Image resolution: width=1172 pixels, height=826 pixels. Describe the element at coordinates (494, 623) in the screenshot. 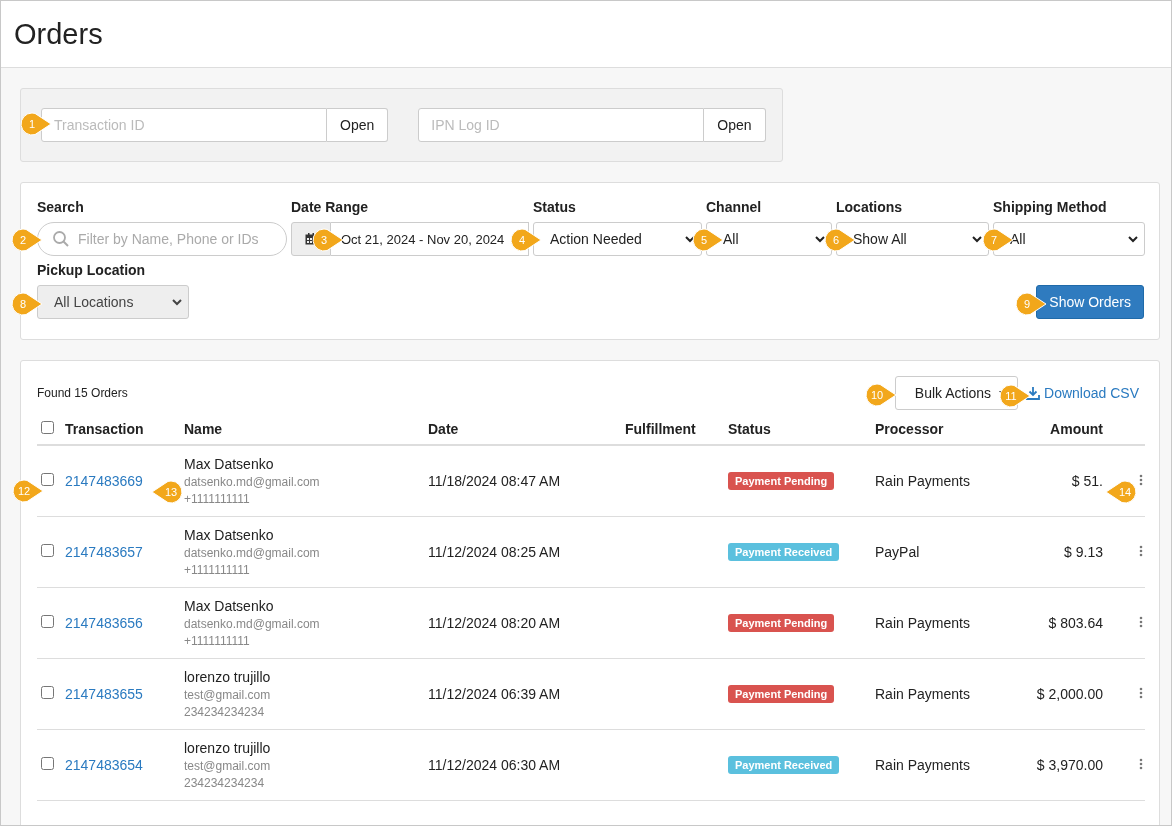

I see `order-date: 11/12/2024 08:20 AM` at that location.